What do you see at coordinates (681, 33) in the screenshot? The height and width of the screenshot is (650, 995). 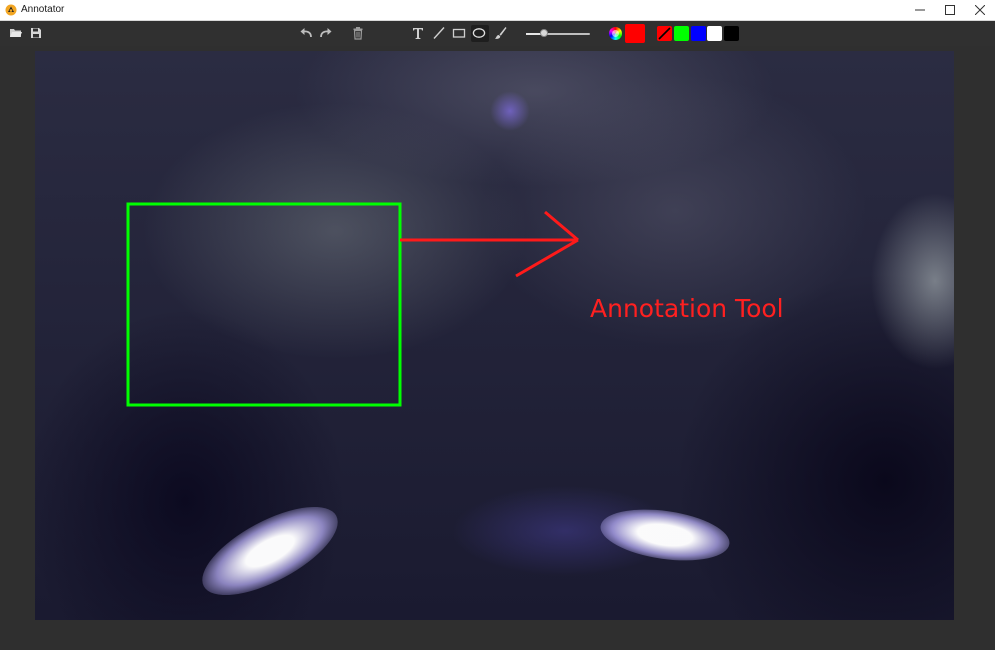 I see `color-green-swatch` at bounding box center [681, 33].